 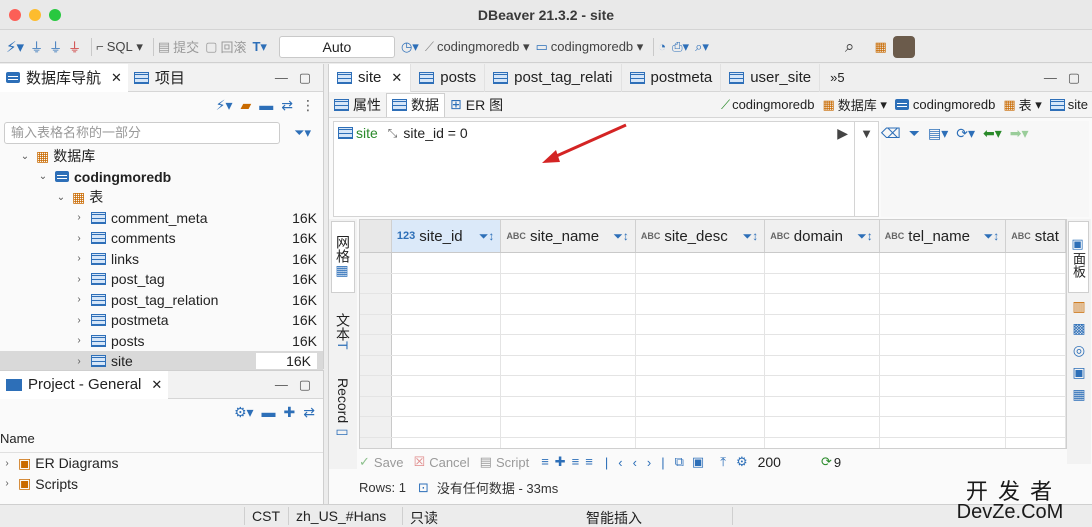 I want to click on tab-projects: 项目, so click(x=159, y=78).